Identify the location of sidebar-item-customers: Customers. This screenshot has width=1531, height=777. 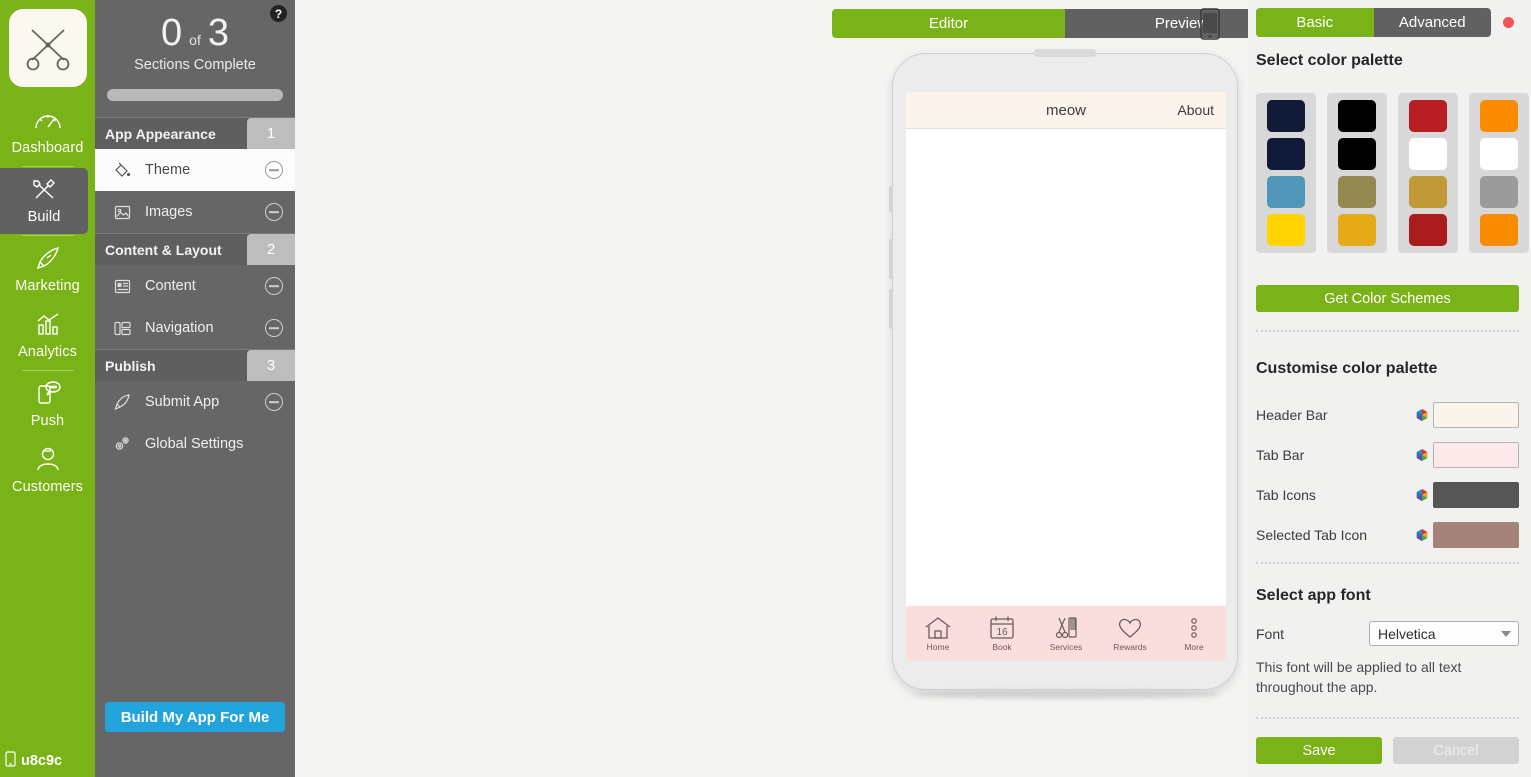
(47, 471).